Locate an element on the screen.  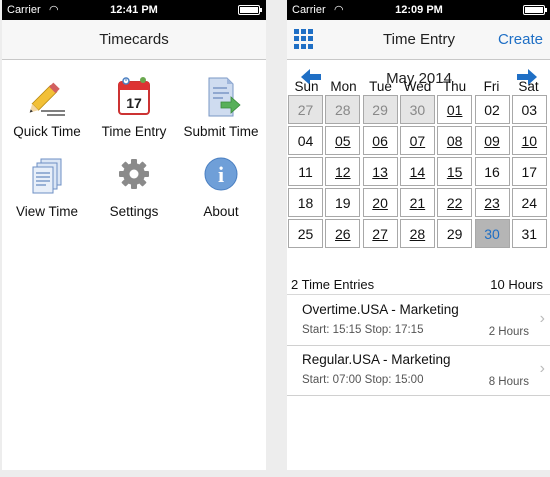
weekday-label: Sat is located at coordinates (528, 86).